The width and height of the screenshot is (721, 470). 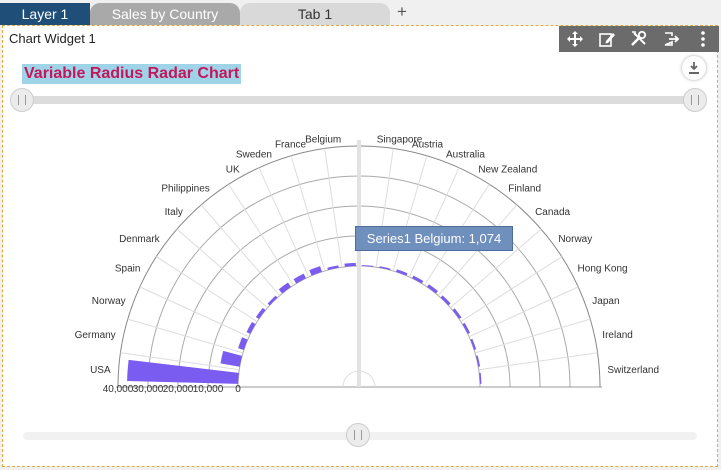 What do you see at coordinates (432, 289) in the screenshot?
I see `bar-finland` at bounding box center [432, 289].